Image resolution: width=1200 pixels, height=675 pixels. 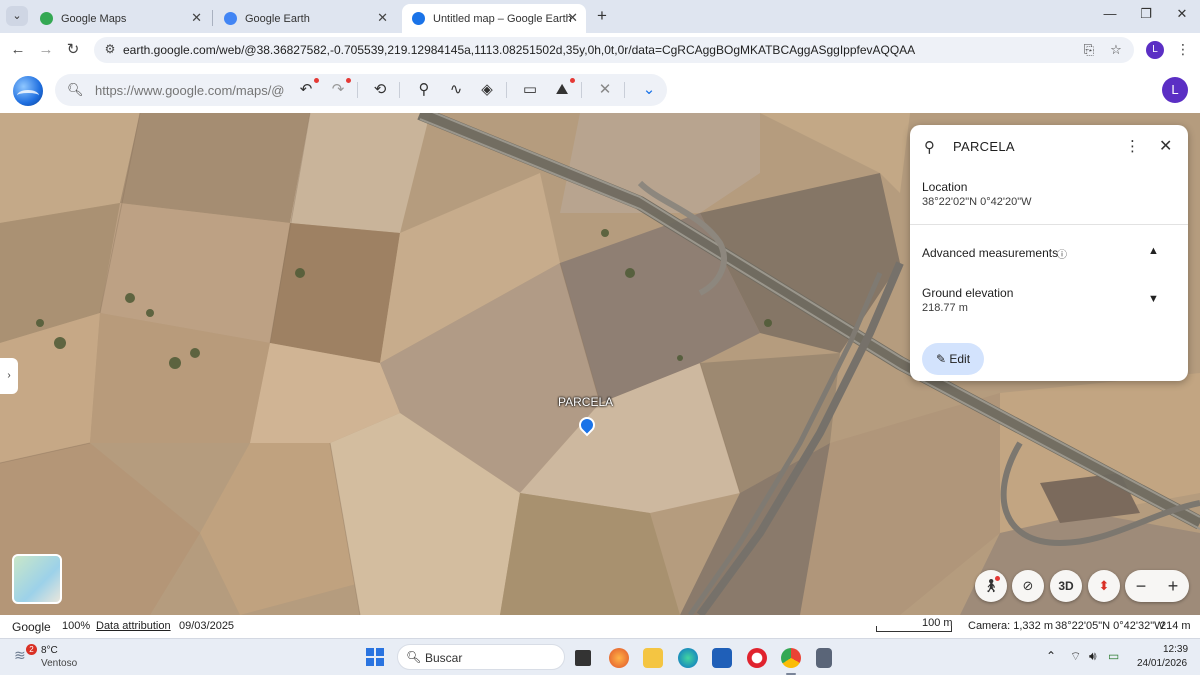 I want to click on minimize-button: —, so click(x=1110, y=13).